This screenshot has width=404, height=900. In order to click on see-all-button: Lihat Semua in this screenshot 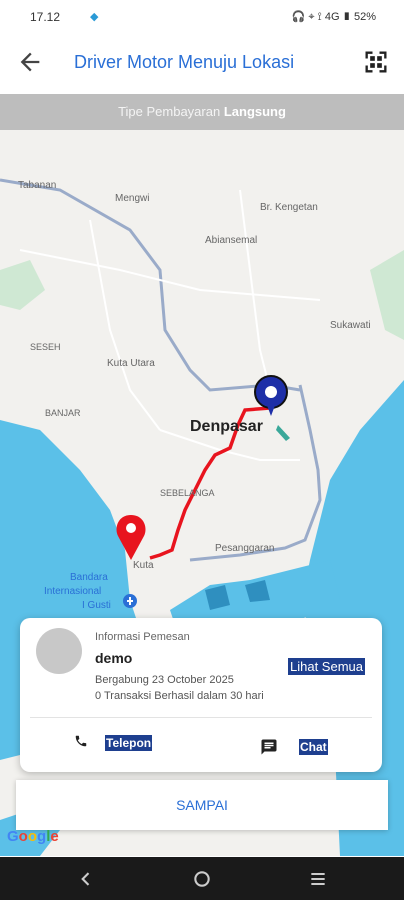, I will do `click(326, 666)`.